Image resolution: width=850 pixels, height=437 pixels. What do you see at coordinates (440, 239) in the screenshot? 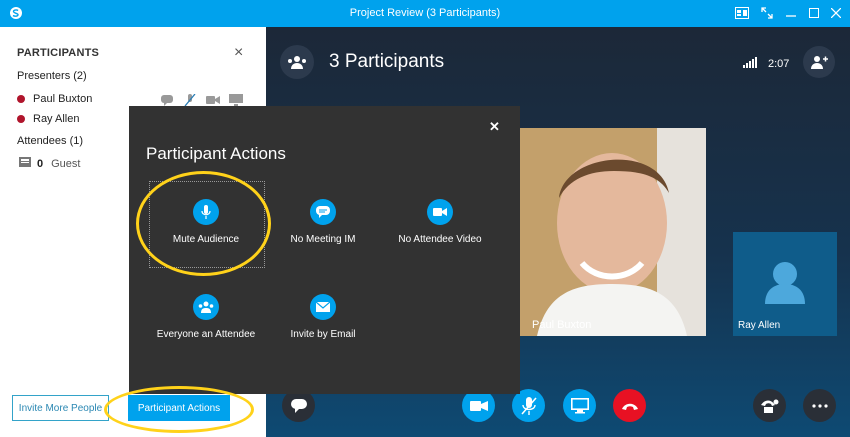
I see `action-label: No Attendee Video` at bounding box center [440, 239].